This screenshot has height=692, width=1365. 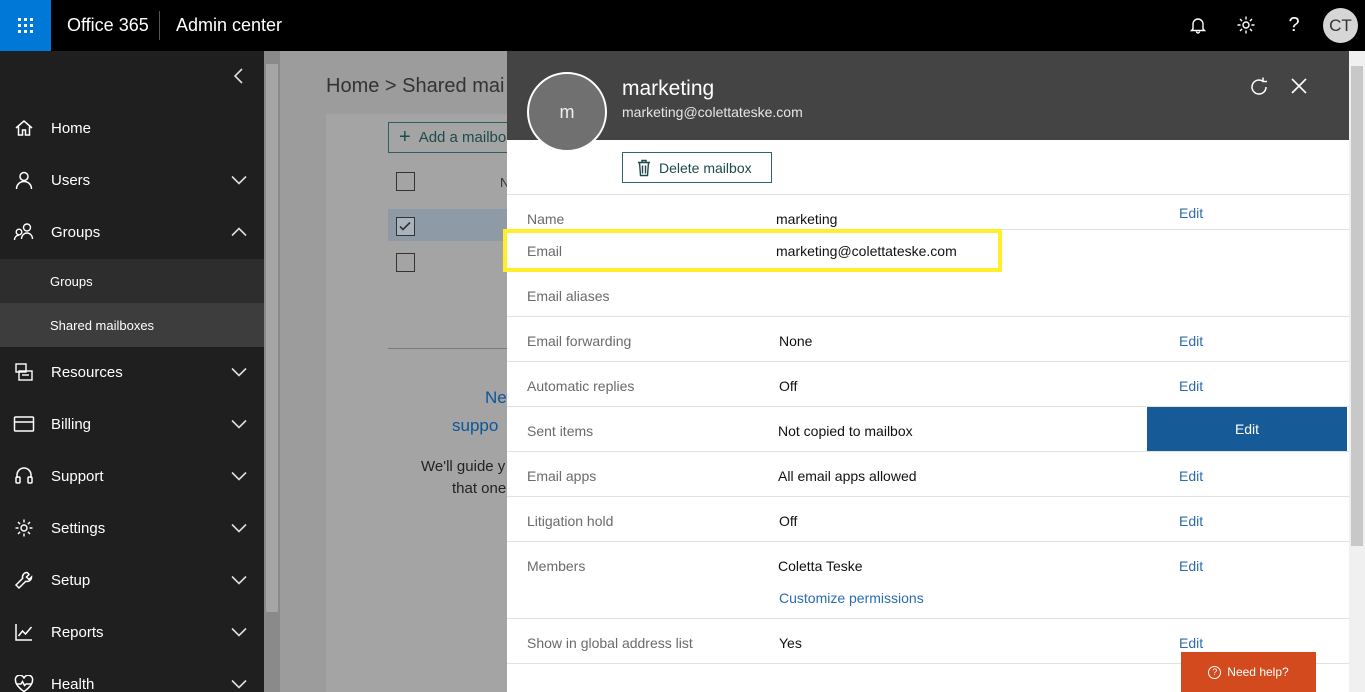 I want to click on edit-automatic-replies-link: Edit, so click(x=1191, y=386).